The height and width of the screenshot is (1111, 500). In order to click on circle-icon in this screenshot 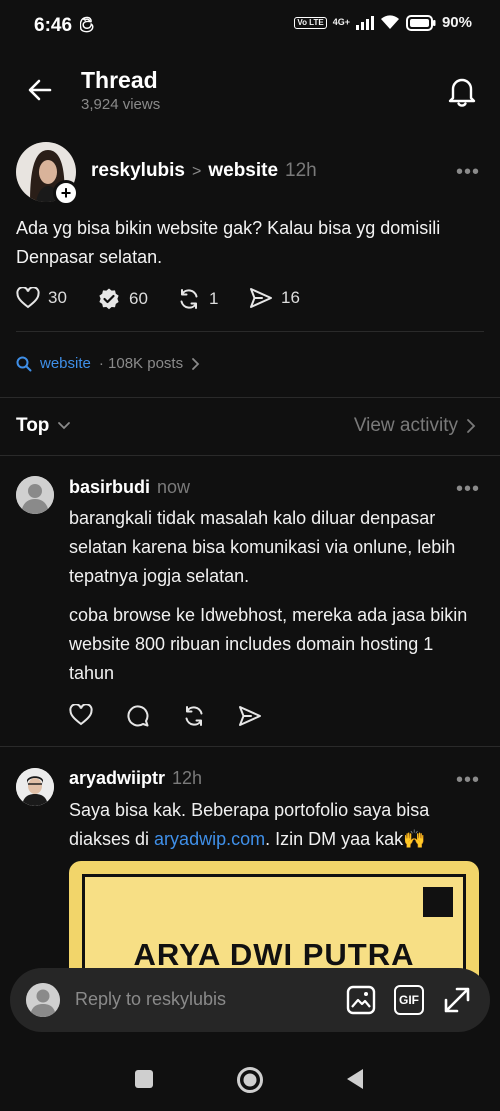, I will do `click(250, 1080)`.